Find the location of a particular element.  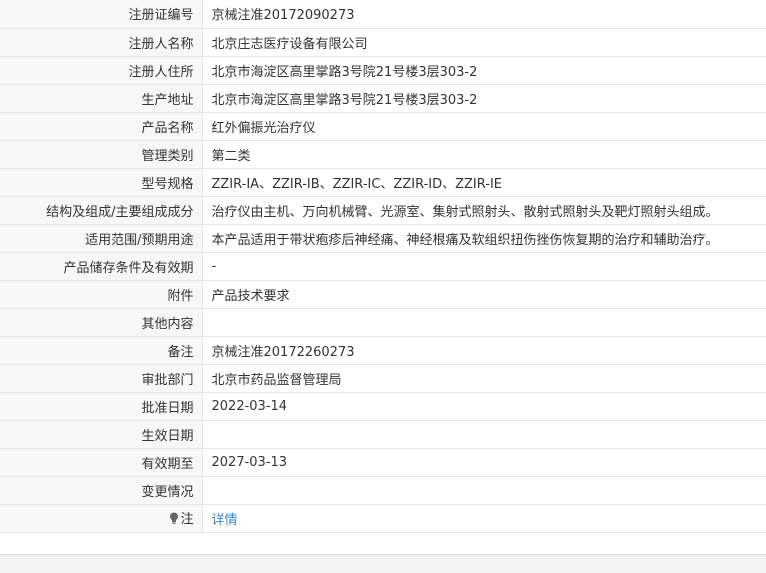

field-value: 京械注准20172260273 is located at coordinates (484, 350).